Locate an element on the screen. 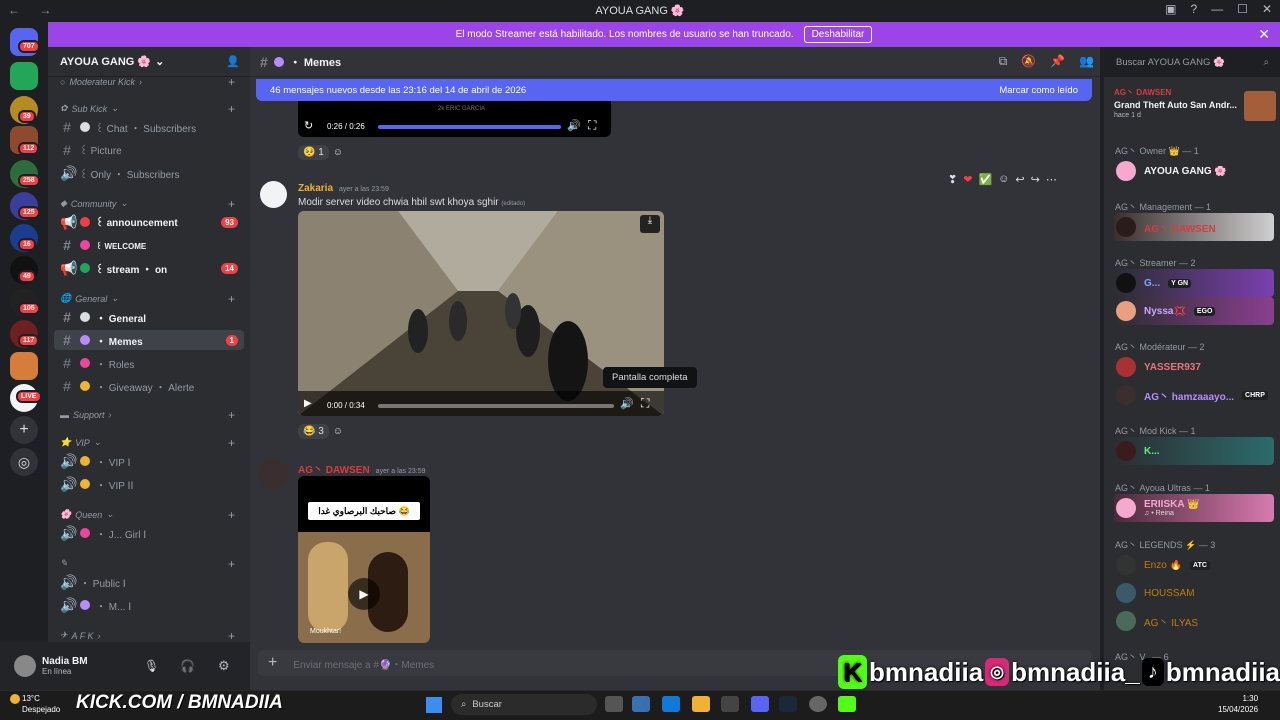 Image resolution: width=1280 pixels, height=720 pixels. chevron-down-icon: ⌄ is located at coordinates (160, 62).